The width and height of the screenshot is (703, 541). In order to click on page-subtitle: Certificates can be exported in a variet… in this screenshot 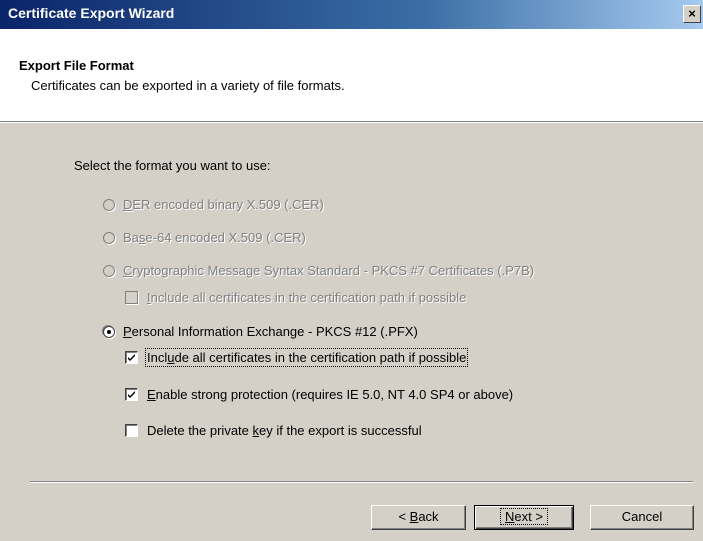, I will do `click(188, 85)`.